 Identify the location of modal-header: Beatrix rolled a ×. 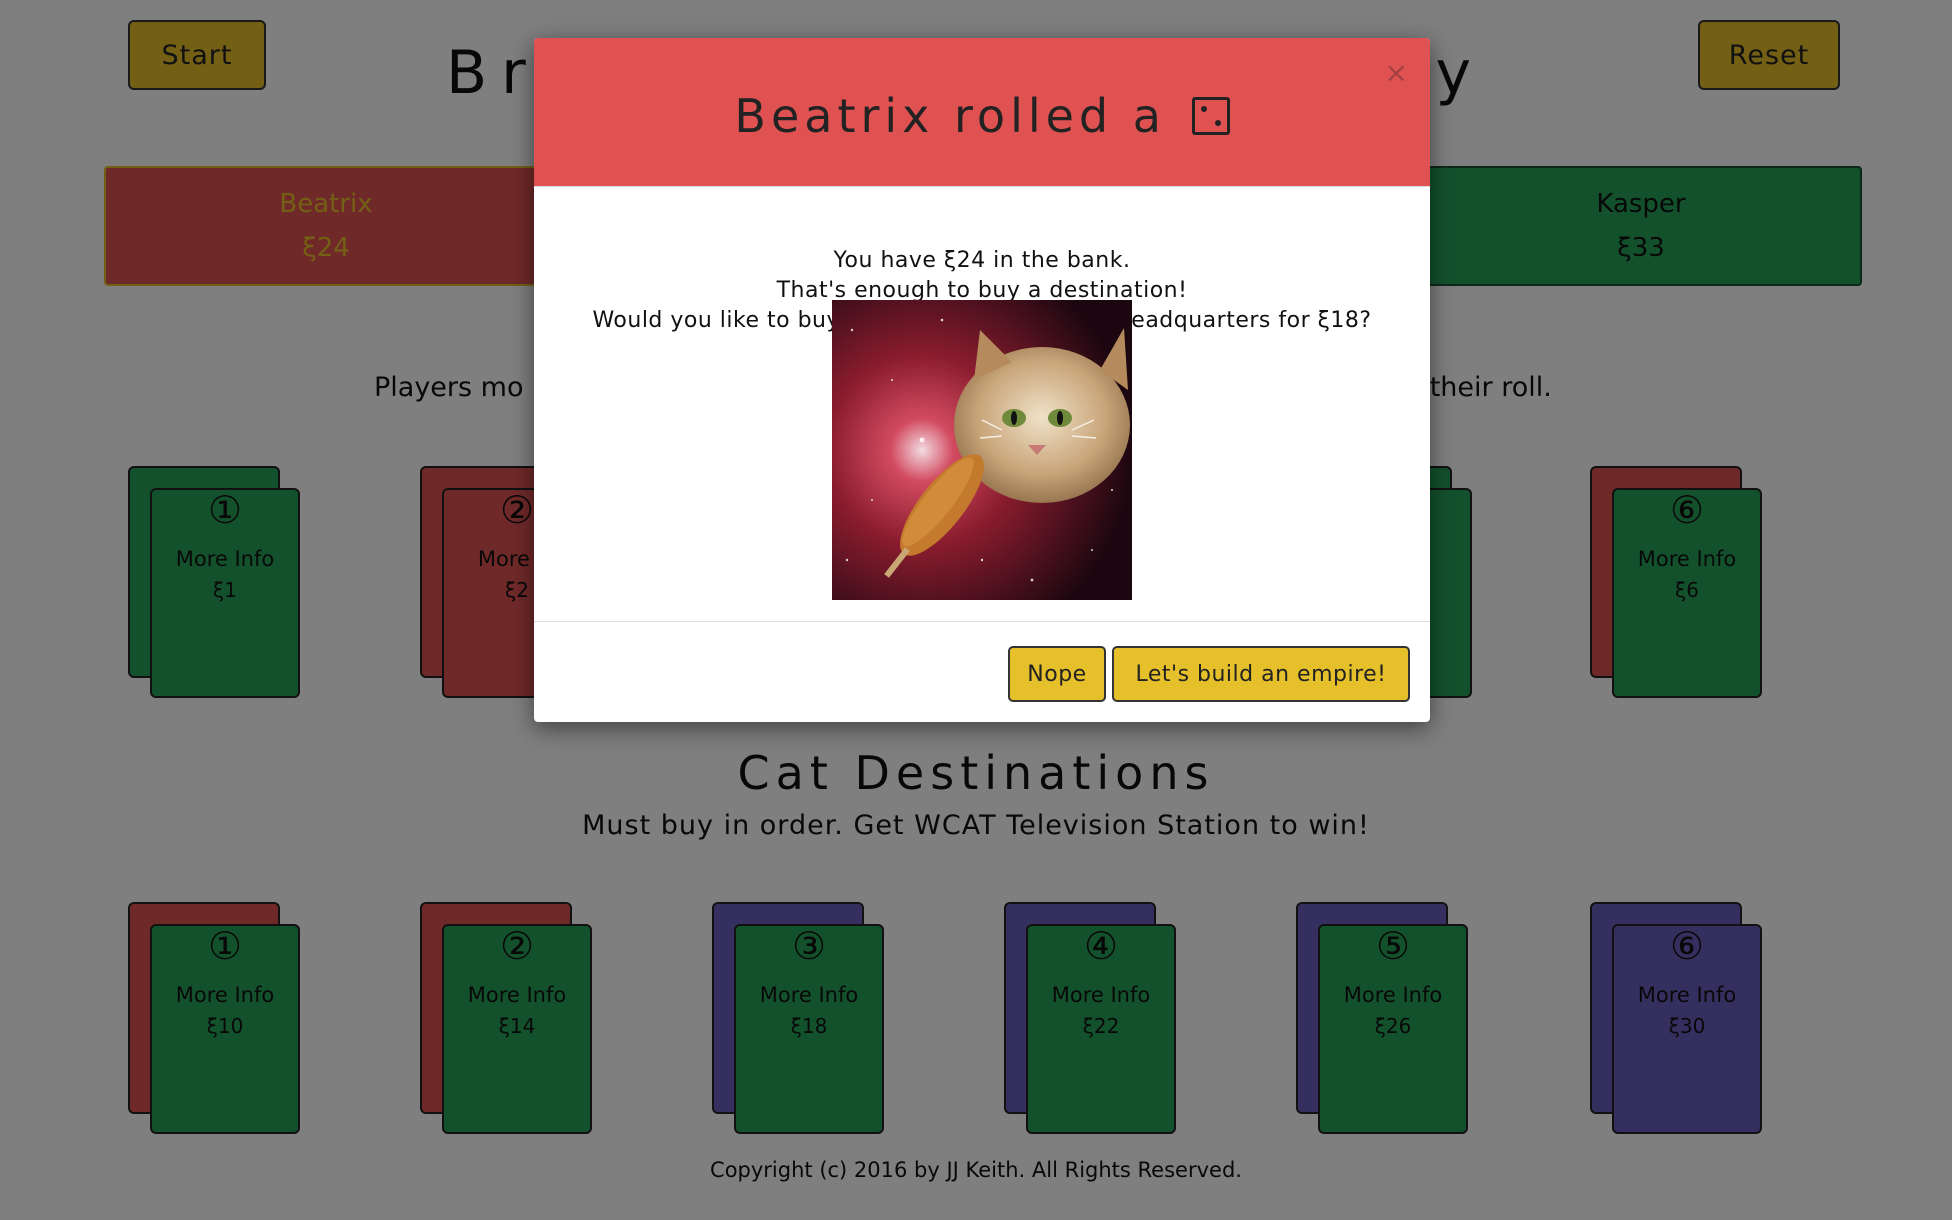
(982, 112).